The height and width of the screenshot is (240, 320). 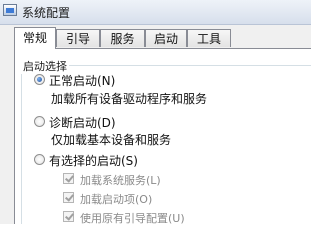 What do you see at coordinates (209, 38) in the screenshot?
I see `tab-tools: 工具` at bounding box center [209, 38].